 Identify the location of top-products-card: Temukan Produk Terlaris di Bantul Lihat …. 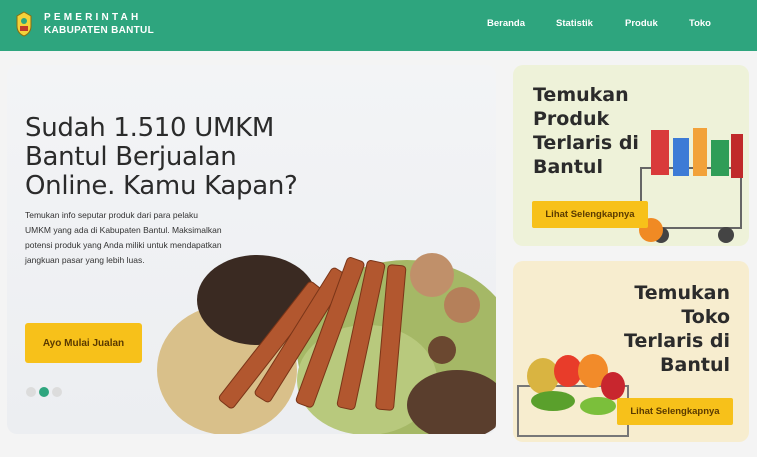
(631, 155).